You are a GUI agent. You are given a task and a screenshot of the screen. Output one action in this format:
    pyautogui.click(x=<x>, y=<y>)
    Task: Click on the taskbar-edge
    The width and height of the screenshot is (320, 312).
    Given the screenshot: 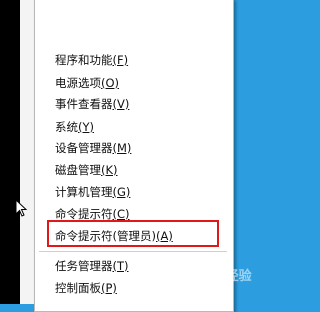 What is the action you would take?
    pyautogui.click(x=10, y=152)
    